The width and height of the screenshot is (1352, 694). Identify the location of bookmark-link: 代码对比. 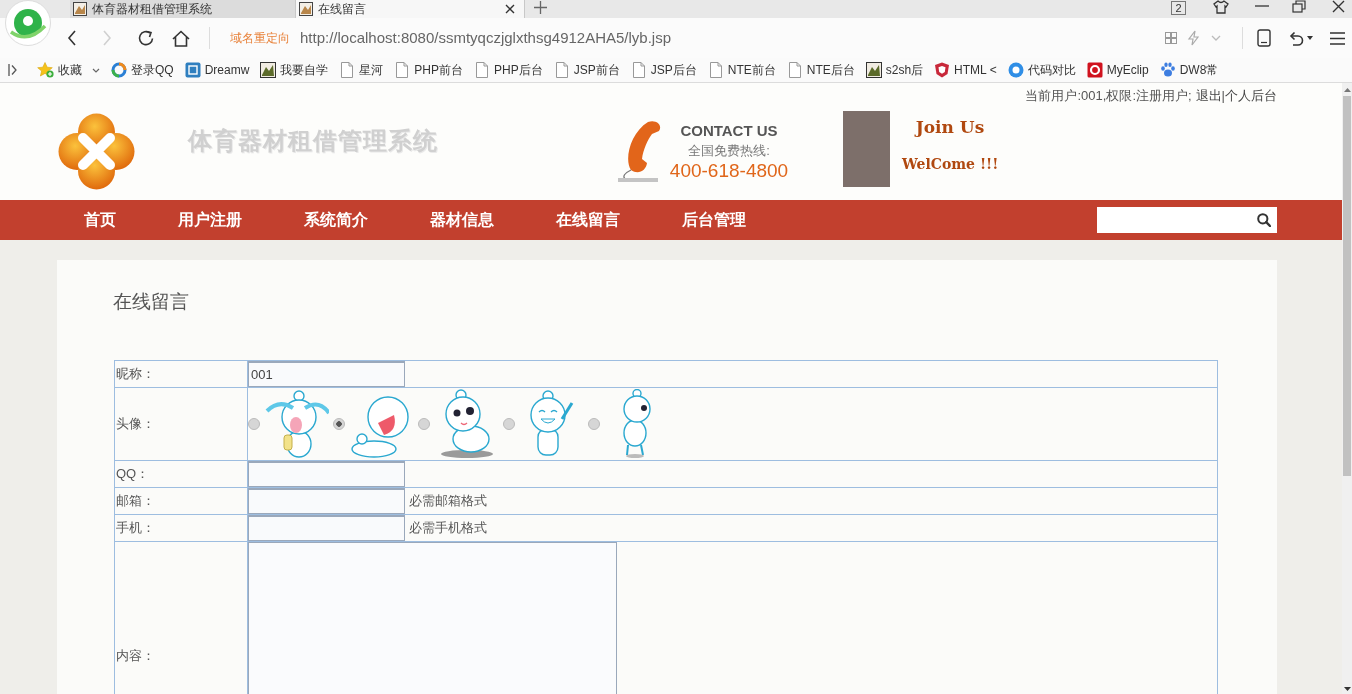
(1041, 70).